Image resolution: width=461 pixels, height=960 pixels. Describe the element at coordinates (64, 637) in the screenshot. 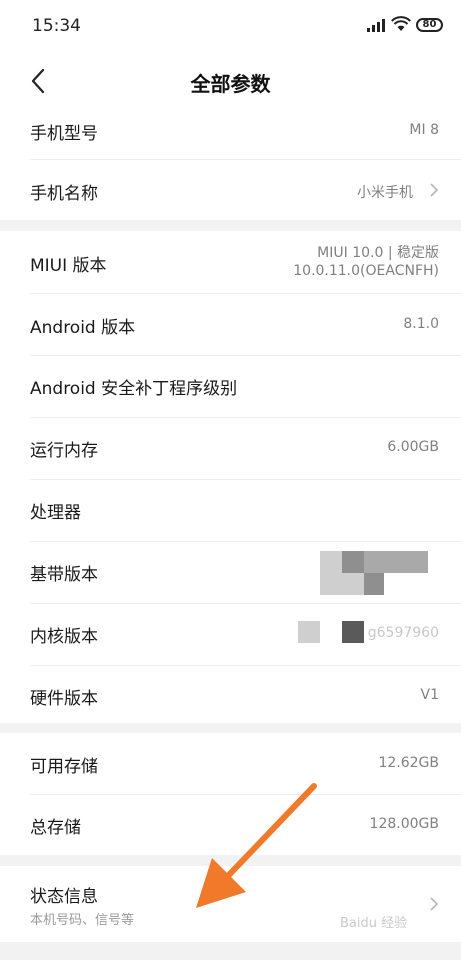

I see `kernel-label: 内核版本` at that location.